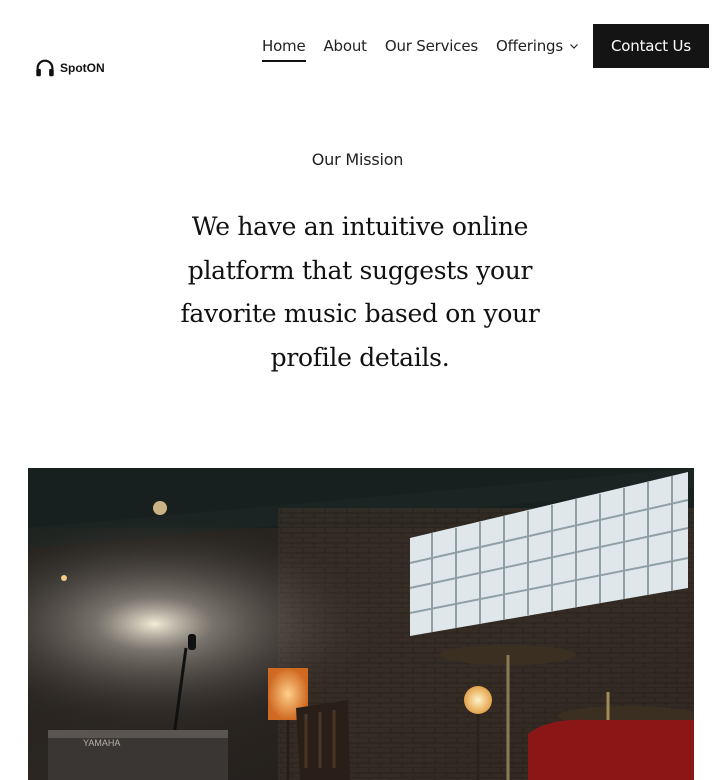  I want to click on nav-item-offerings: Offerings, so click(537, 46).